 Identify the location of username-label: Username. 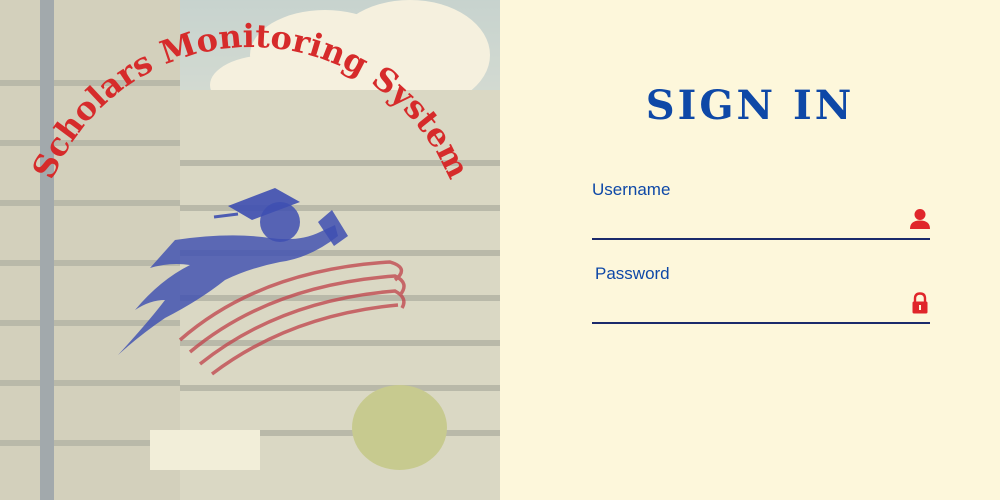
(631, 189).